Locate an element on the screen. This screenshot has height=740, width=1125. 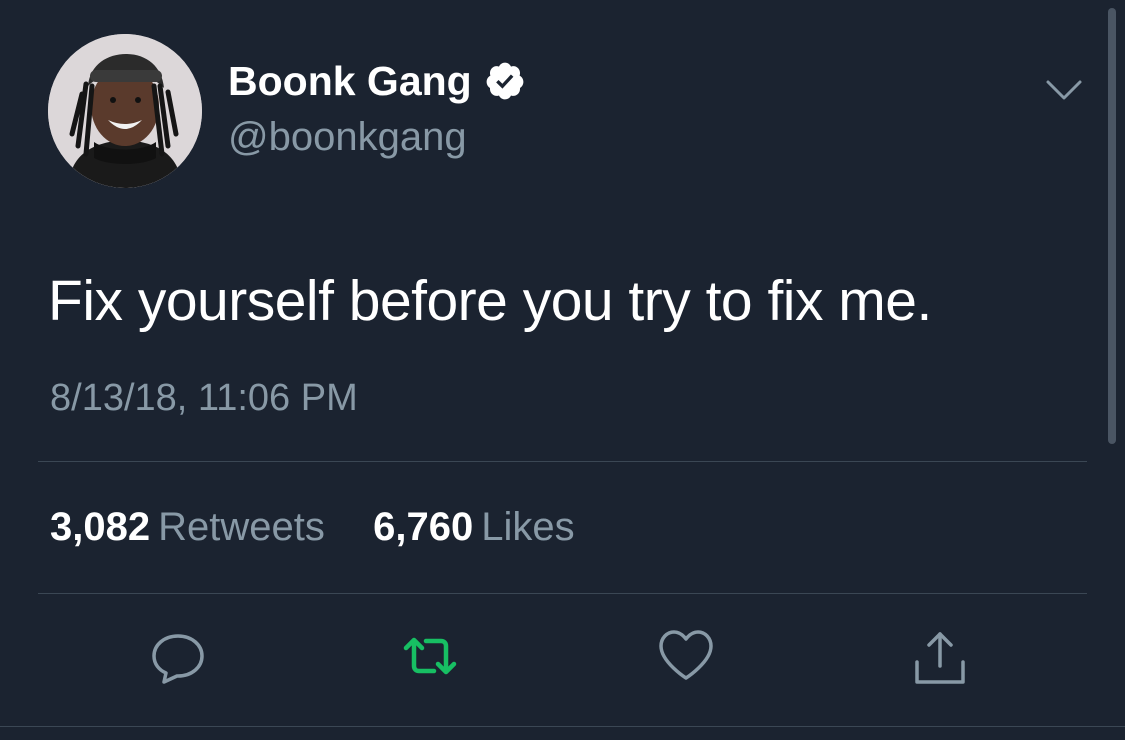
chevron-down-icon is located at coordinates (1064, 90).